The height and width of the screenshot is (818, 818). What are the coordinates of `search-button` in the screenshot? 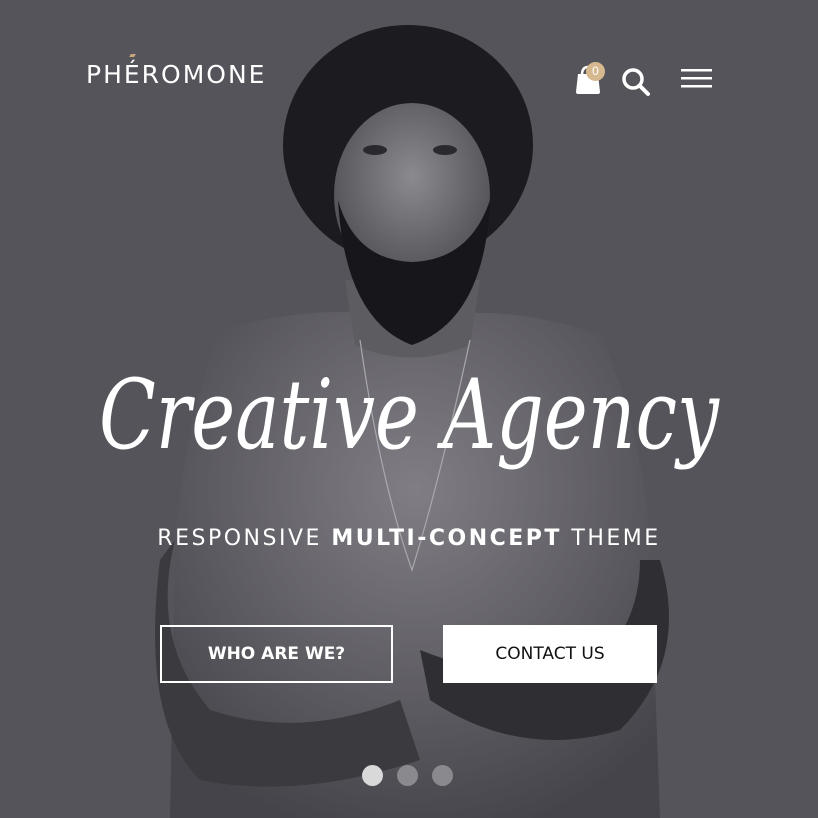 It's located at (636, 82).